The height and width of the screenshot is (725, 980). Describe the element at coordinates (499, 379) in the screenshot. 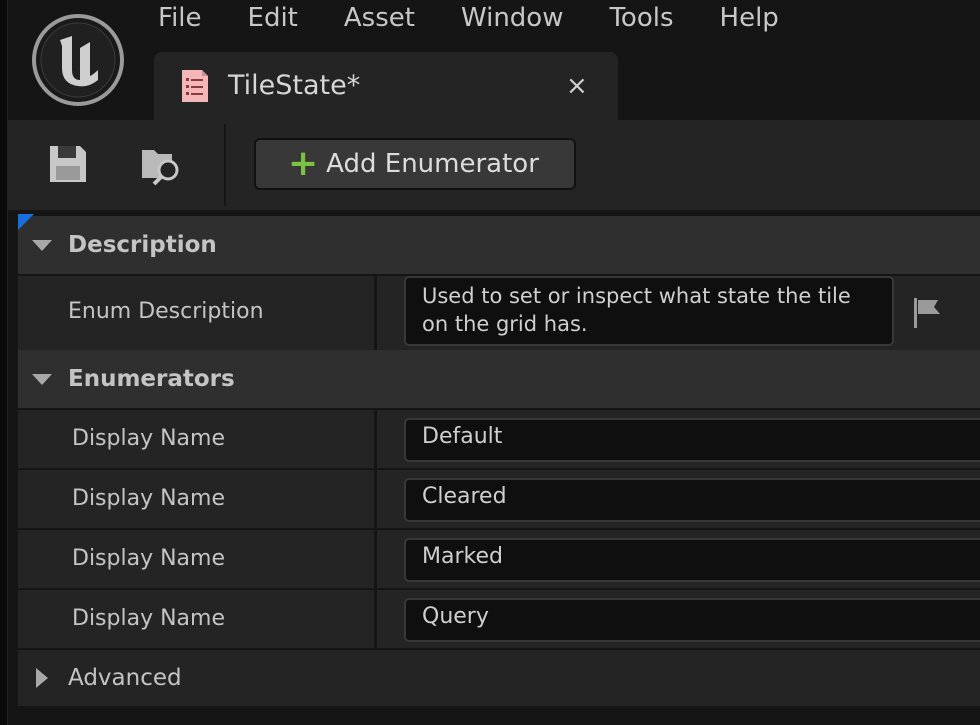

I see `section-enumerators-header: Enumerators` at that location.